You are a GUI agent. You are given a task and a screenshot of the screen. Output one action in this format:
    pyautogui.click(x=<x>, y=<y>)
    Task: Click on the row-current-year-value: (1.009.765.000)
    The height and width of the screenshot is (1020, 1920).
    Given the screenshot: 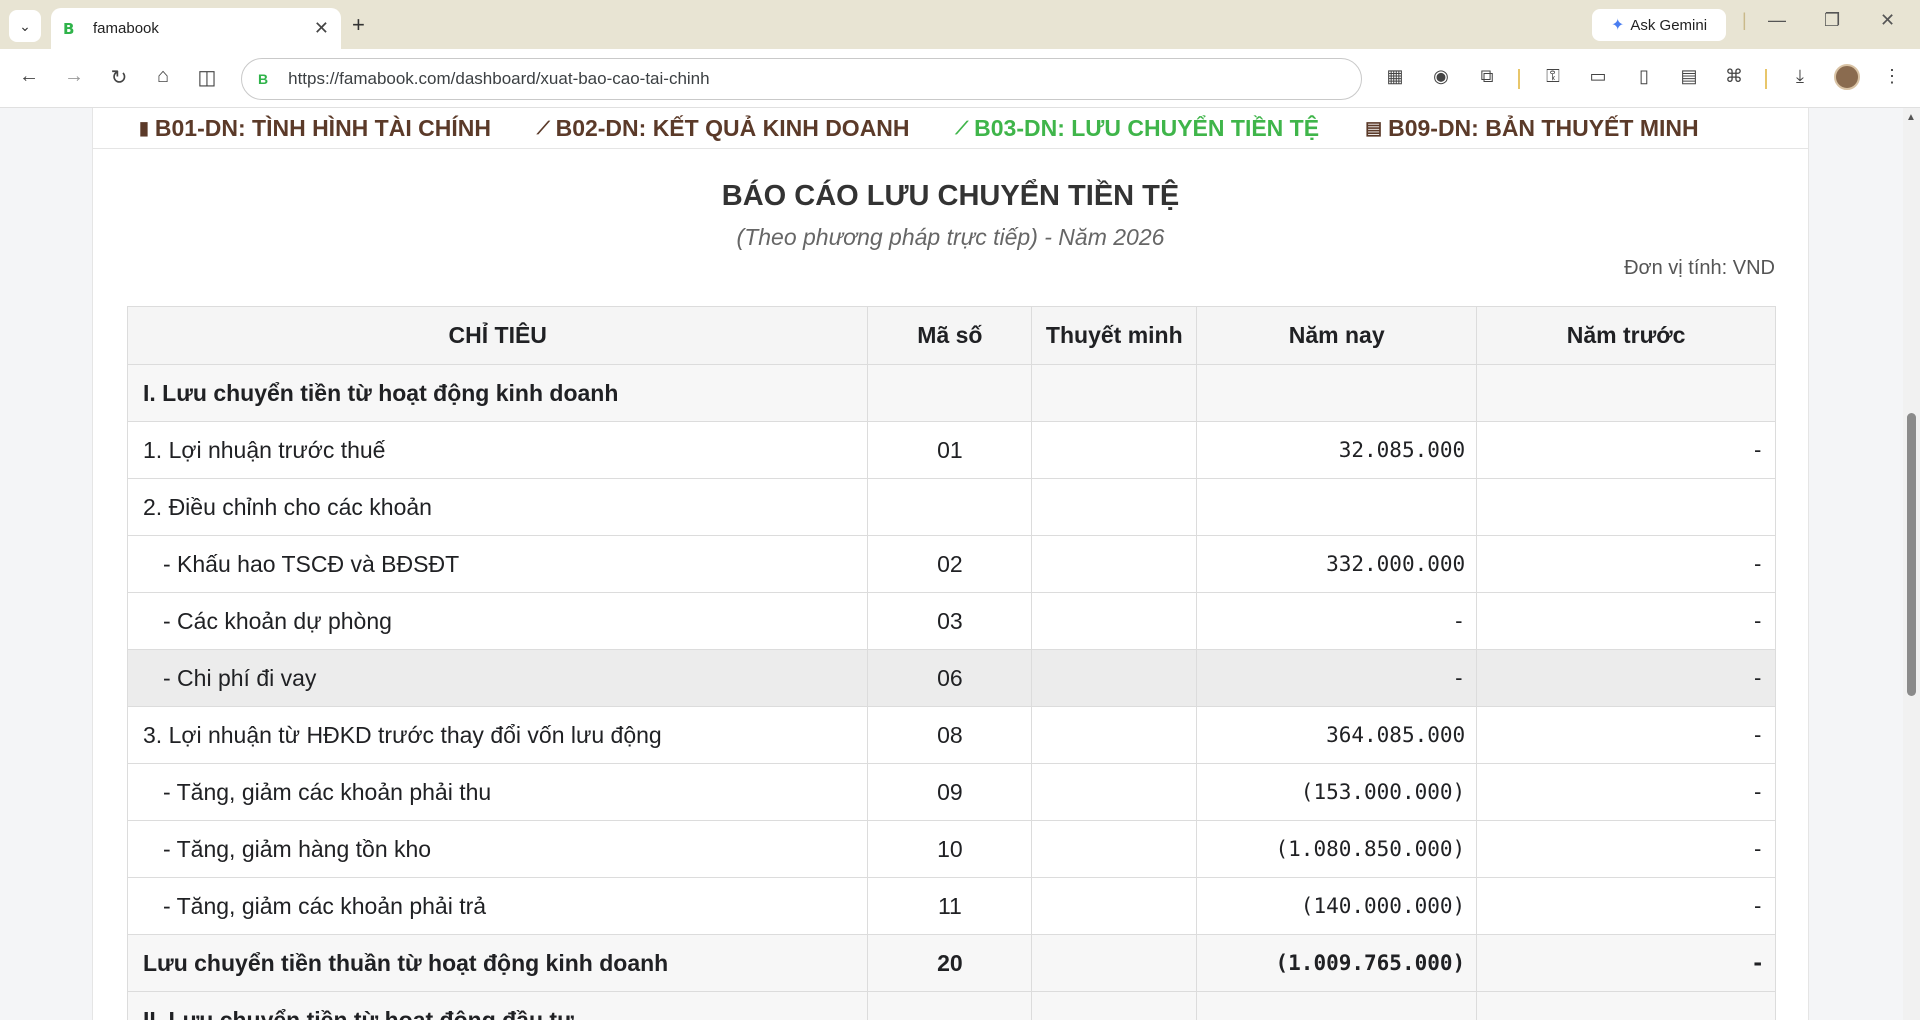 What is the action you would take?
    pyautogui.click(x=1337, y=963)
    